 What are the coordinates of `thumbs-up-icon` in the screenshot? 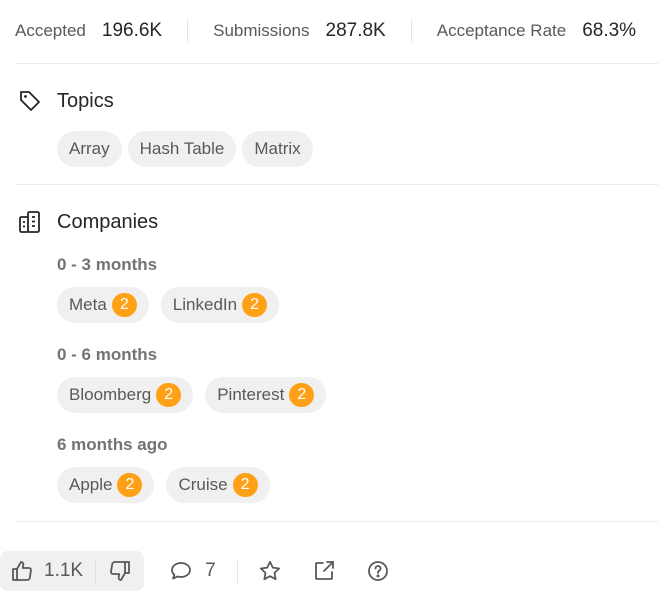 It's located at (22, 571).